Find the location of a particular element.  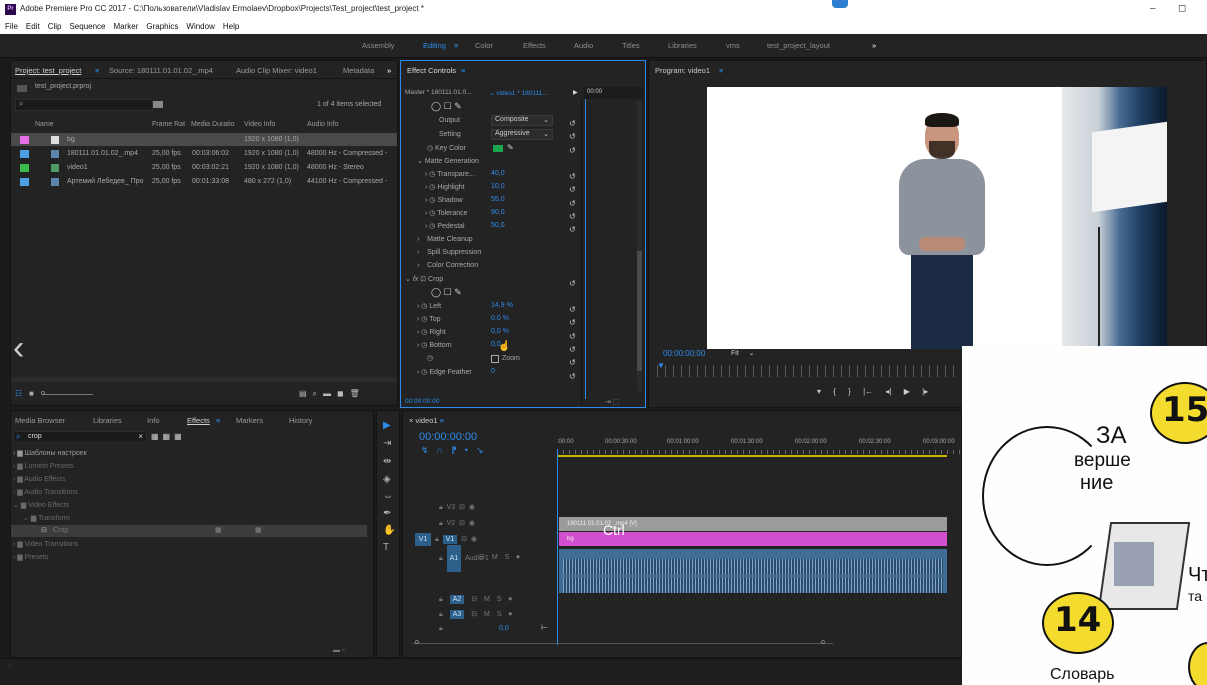

workspace-effects: Effects is located at coordinates (534, 45).